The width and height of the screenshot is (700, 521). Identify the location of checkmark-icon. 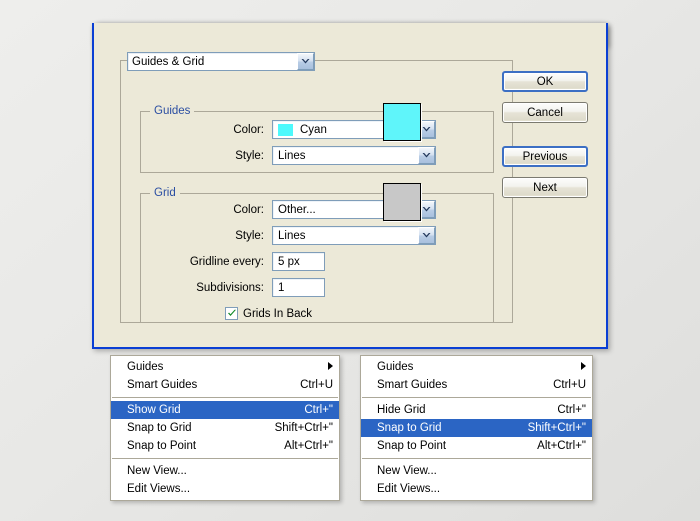
(231, 312).